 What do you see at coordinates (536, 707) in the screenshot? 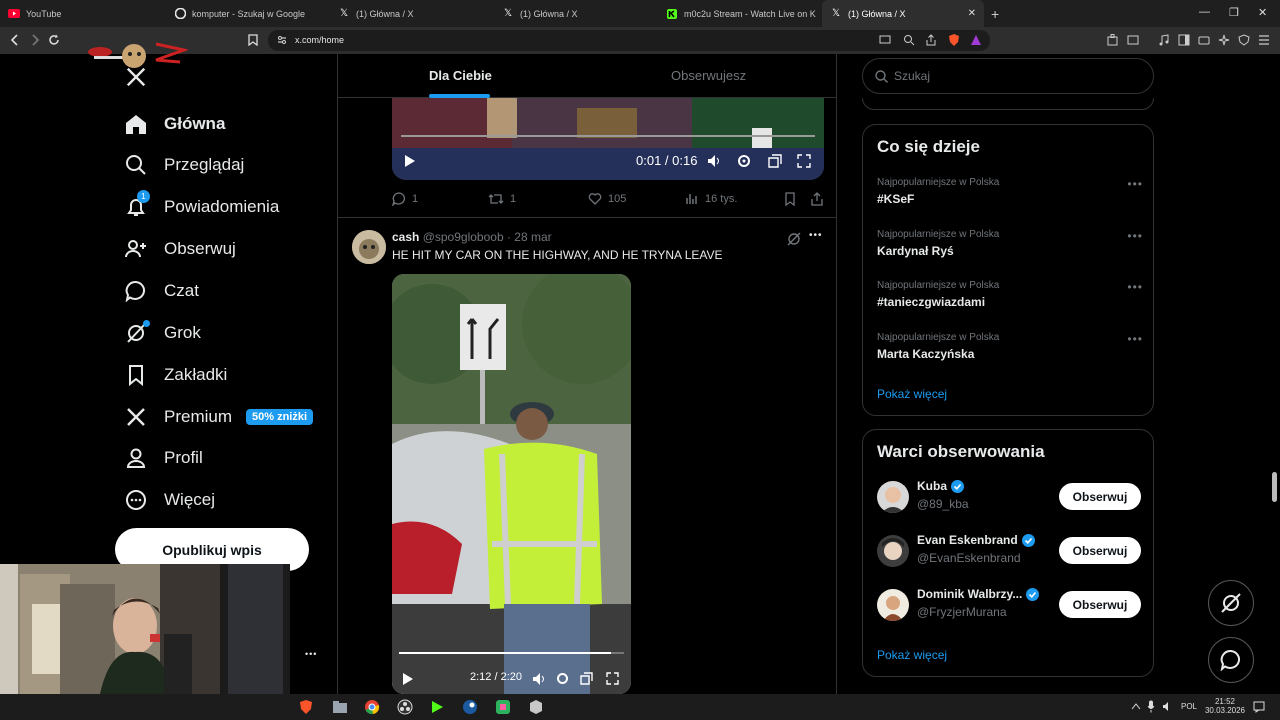
I see `app-icon` at bounding box center [536, 707].